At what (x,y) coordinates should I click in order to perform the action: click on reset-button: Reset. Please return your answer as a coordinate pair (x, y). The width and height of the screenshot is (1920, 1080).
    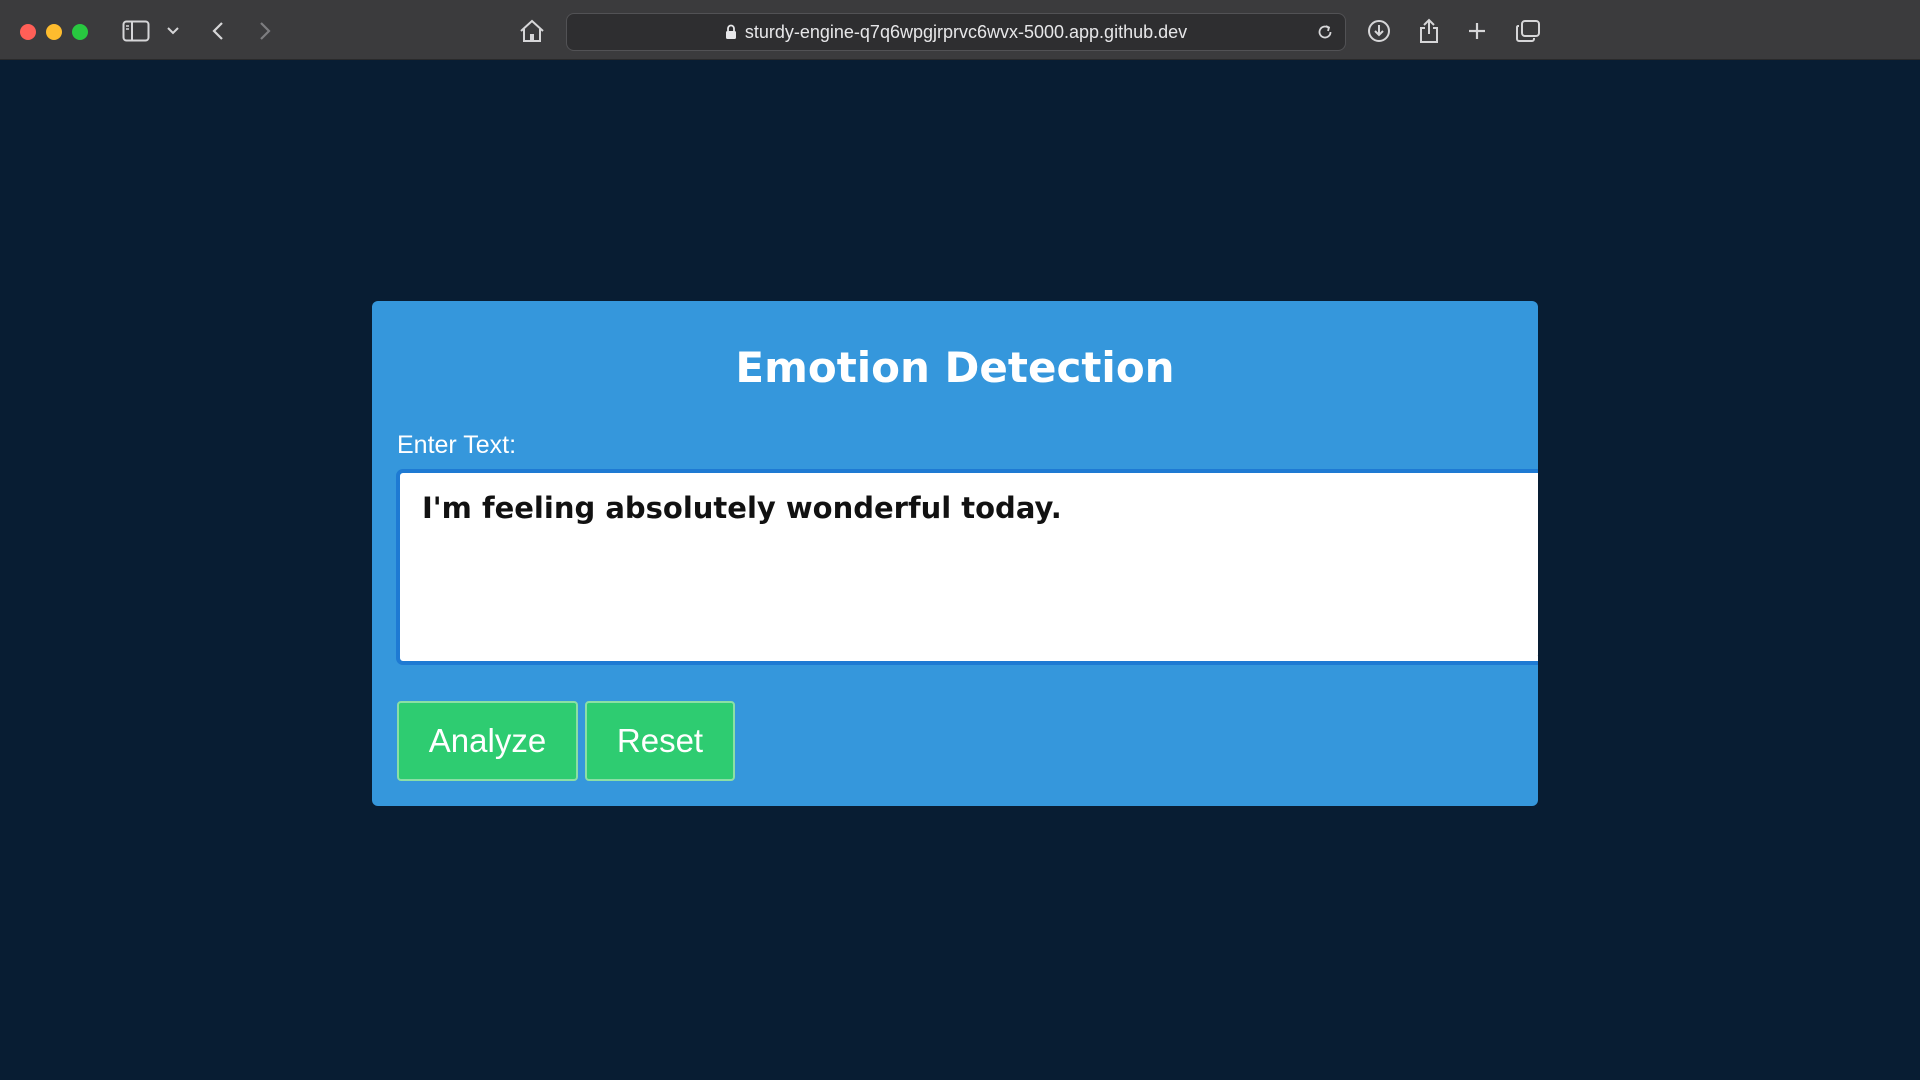
    Looking at the image, I should click on (660, 741).